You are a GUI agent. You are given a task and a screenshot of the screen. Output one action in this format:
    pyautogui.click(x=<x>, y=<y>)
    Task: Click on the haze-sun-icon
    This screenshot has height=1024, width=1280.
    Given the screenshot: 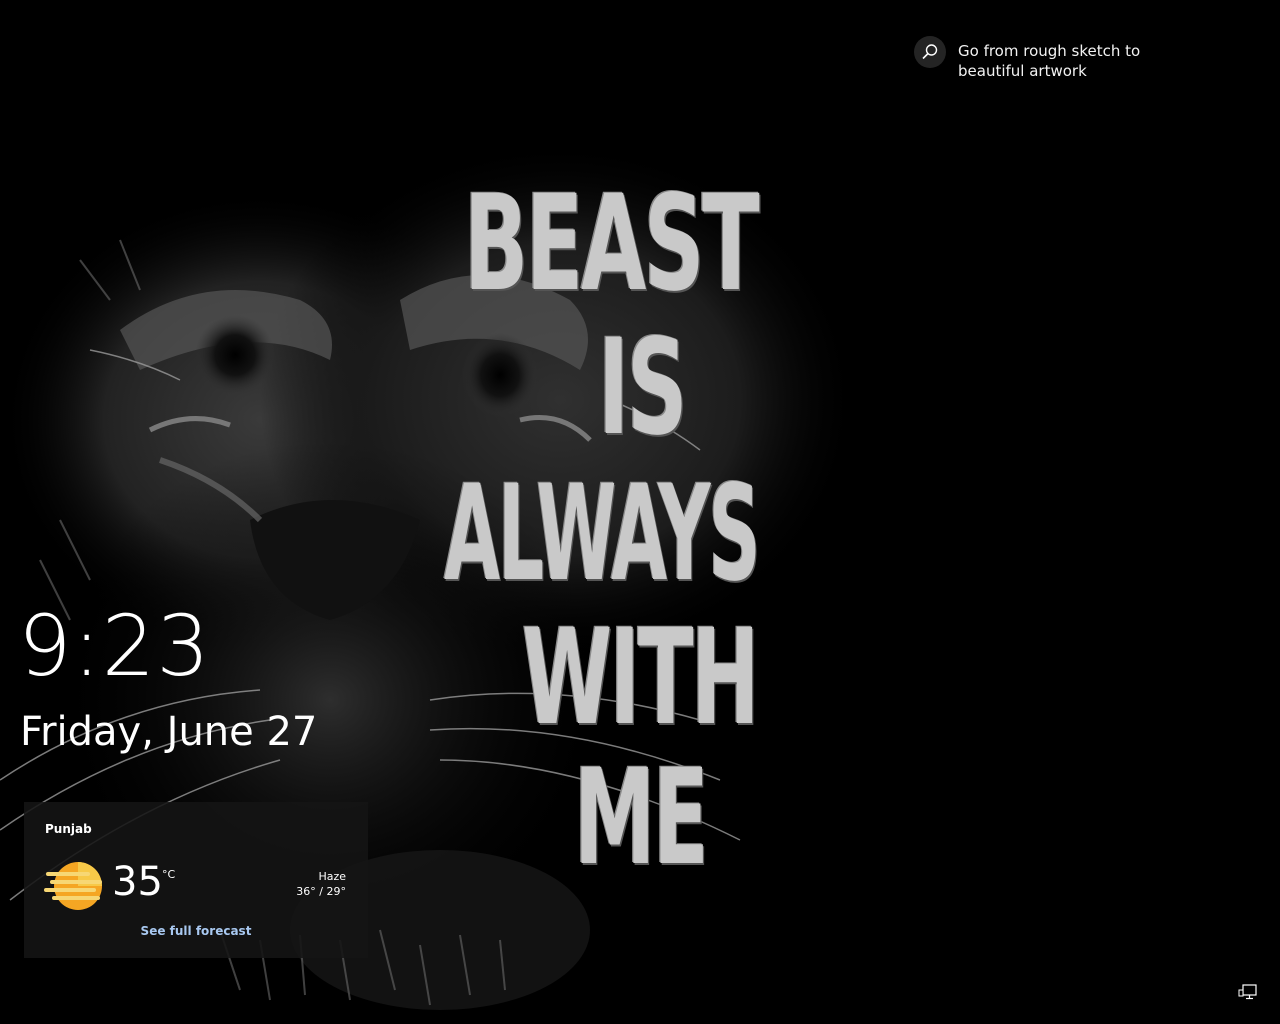 What is the action you would take?
    pyautogui.click(x=73, y=886)
    